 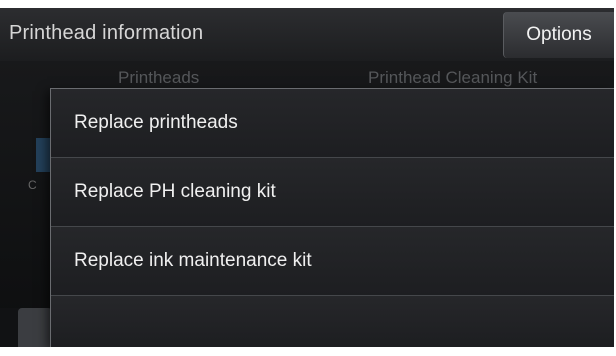 What do you see at coordinates (558, 35) in the screenshot?
I see `options-button: Options` at bounding box center [558, 35].